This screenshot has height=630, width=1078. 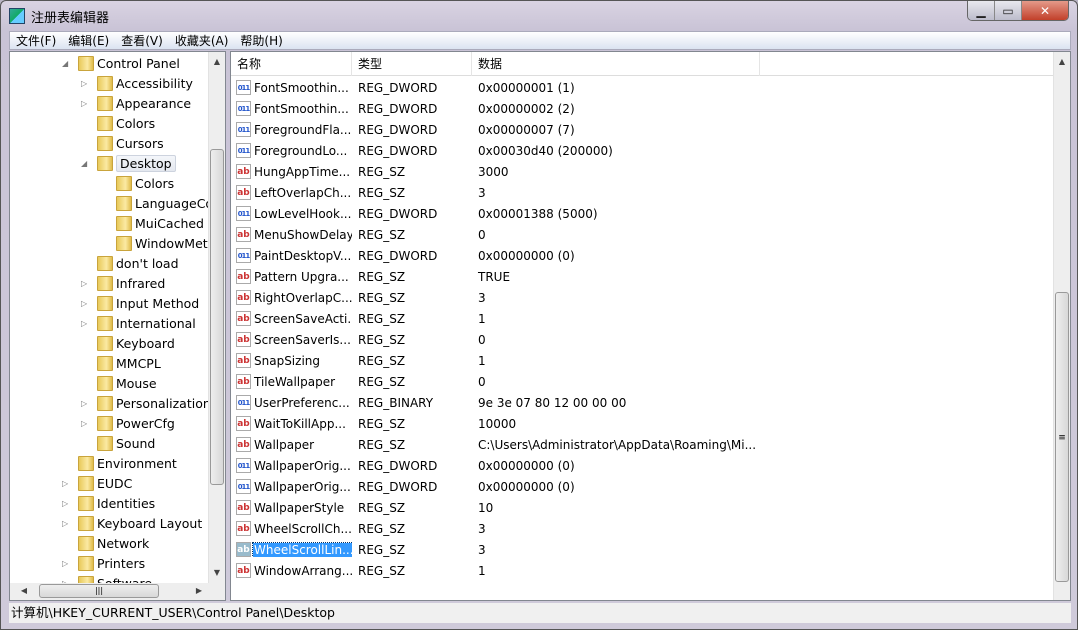 What do you see at coordinates (119, 383) in the screenshot?
I see `tree-item: Mouse` at bounding box center [119, 383].